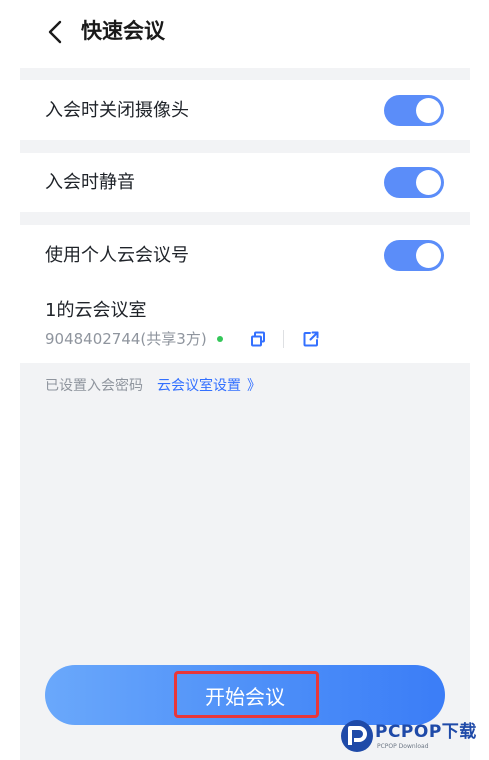  What do you see at coordinates (244, 32) in the screenshot?
I see `header: 快速会议` at bounding box center [244, 32].